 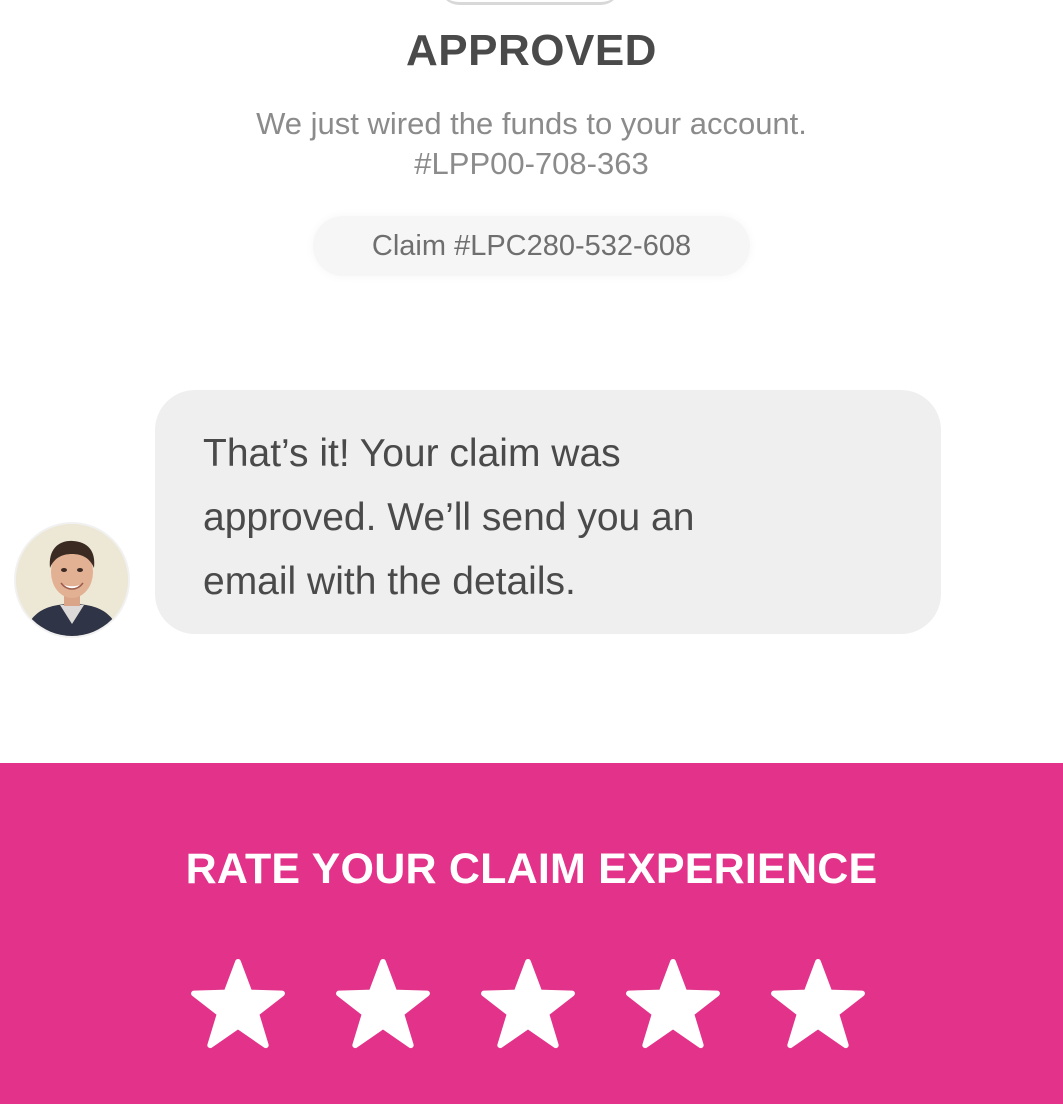 I want to click on star-rating, so click(x=535, y=1006).